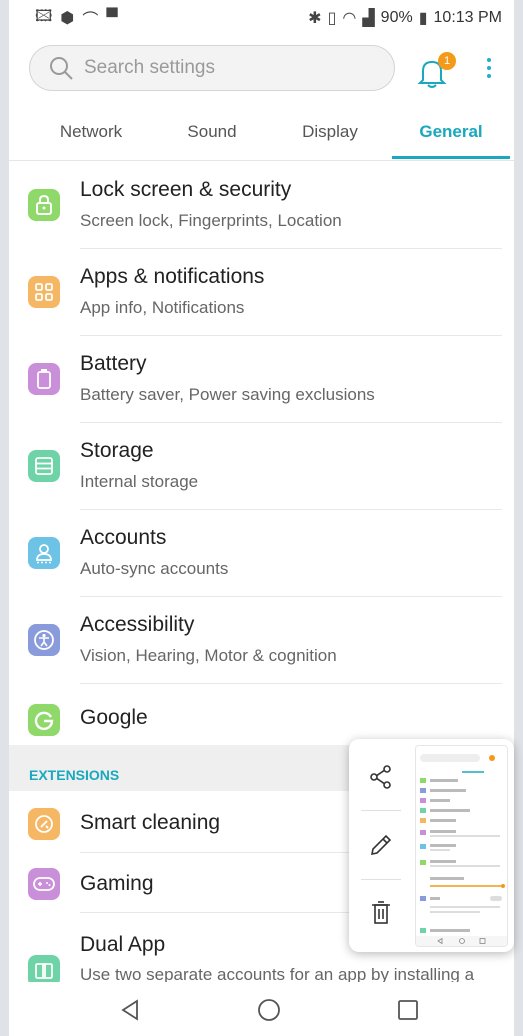 This screenshot has width=523, height=1036. What do you see at coordinates (332, 18) in the screenshot?
I see `vibrate-icon: ▯` at bounding box center [332, 18].